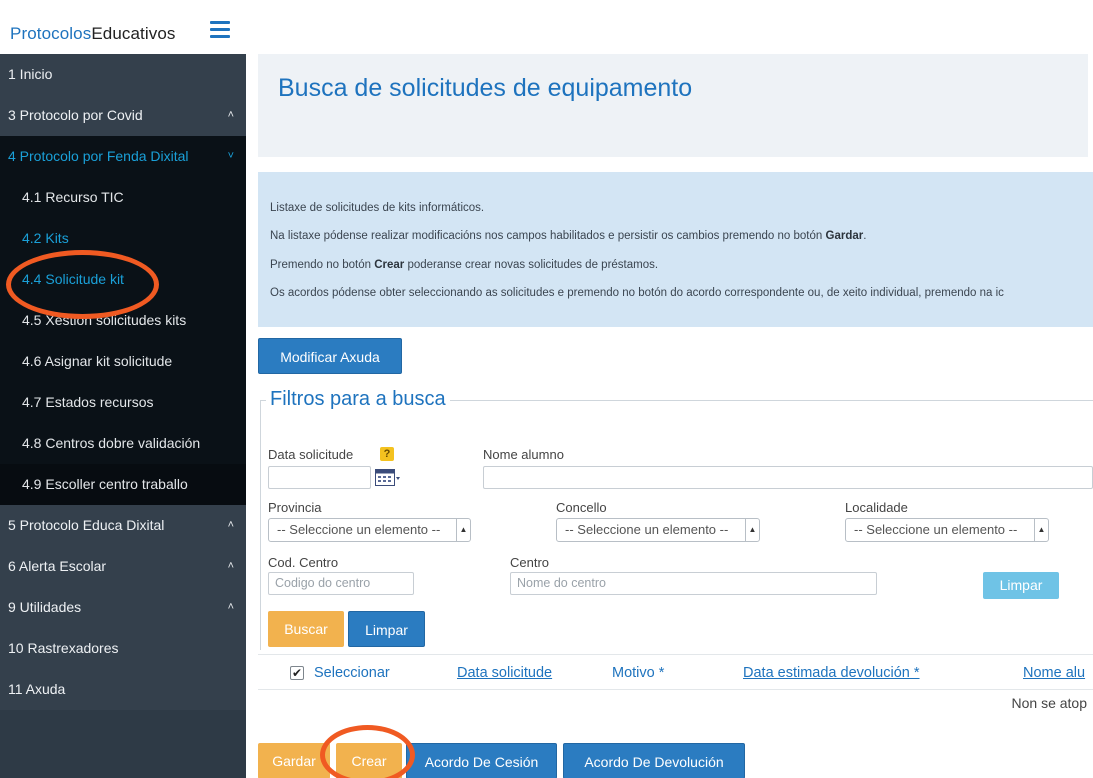 The height and width of the screenshot is (778, 1093). What do you see at coordinates (341, 583) in the screenshot?
I see `center-code-input: Codigo do centro` at bounding box center [341, 583].